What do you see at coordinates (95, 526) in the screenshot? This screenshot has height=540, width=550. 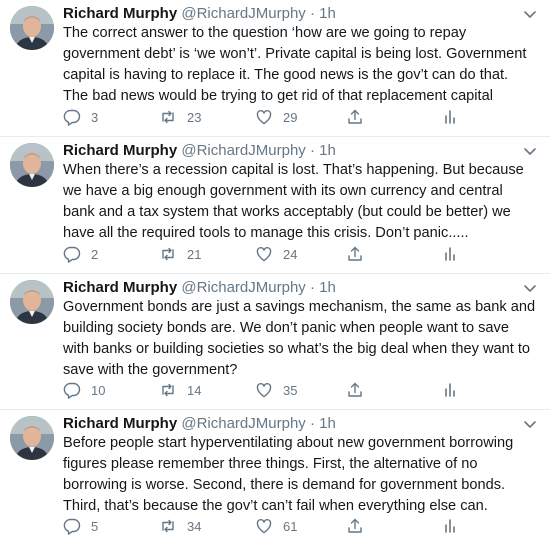 I see `reply-count: 5` at bounding box center [95, 526].